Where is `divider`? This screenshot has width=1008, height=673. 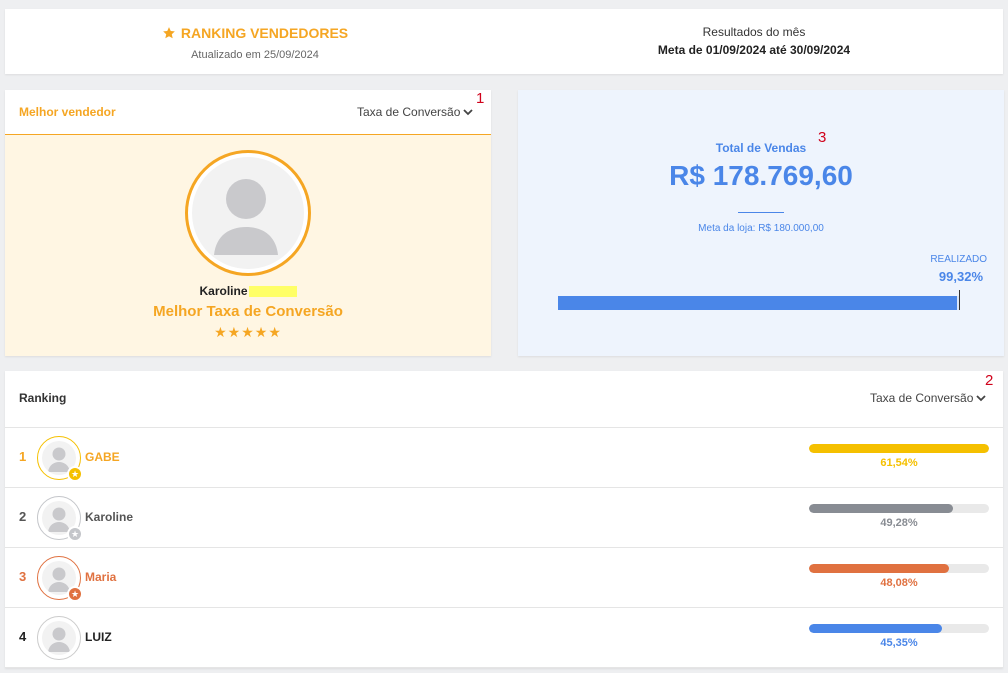
divider is located at coordinates (761, 212).